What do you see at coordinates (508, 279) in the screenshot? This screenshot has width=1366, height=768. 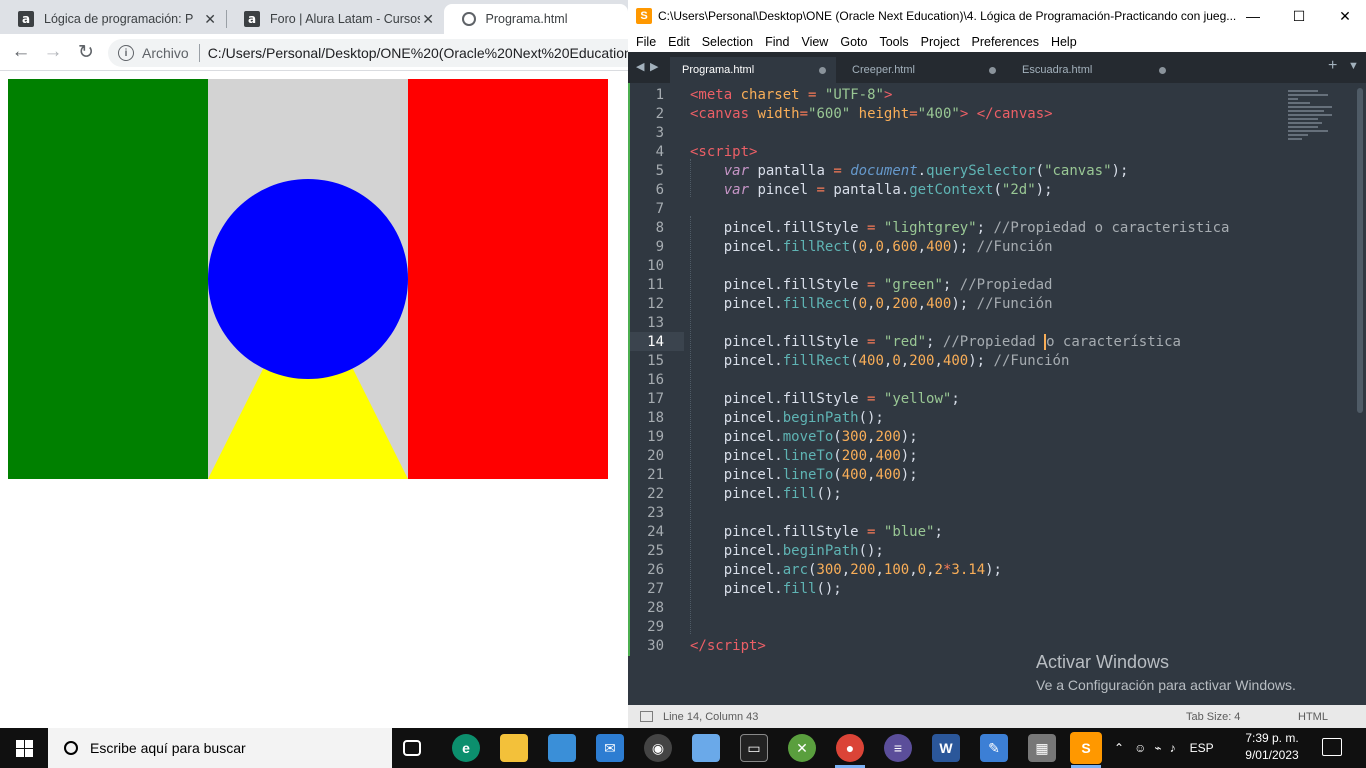 I see `canvas-red-stripe` at bounding box center [508, 279].